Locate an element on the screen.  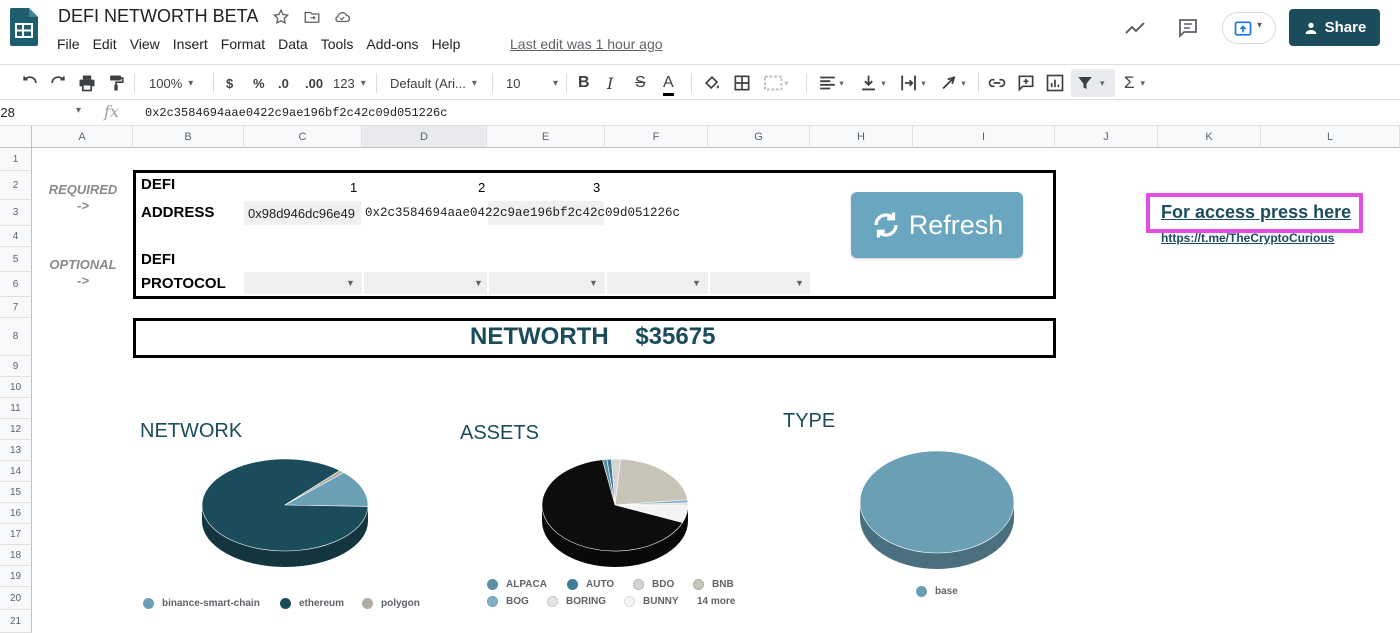
column-header-g: G is located at coordinates (759, 137).